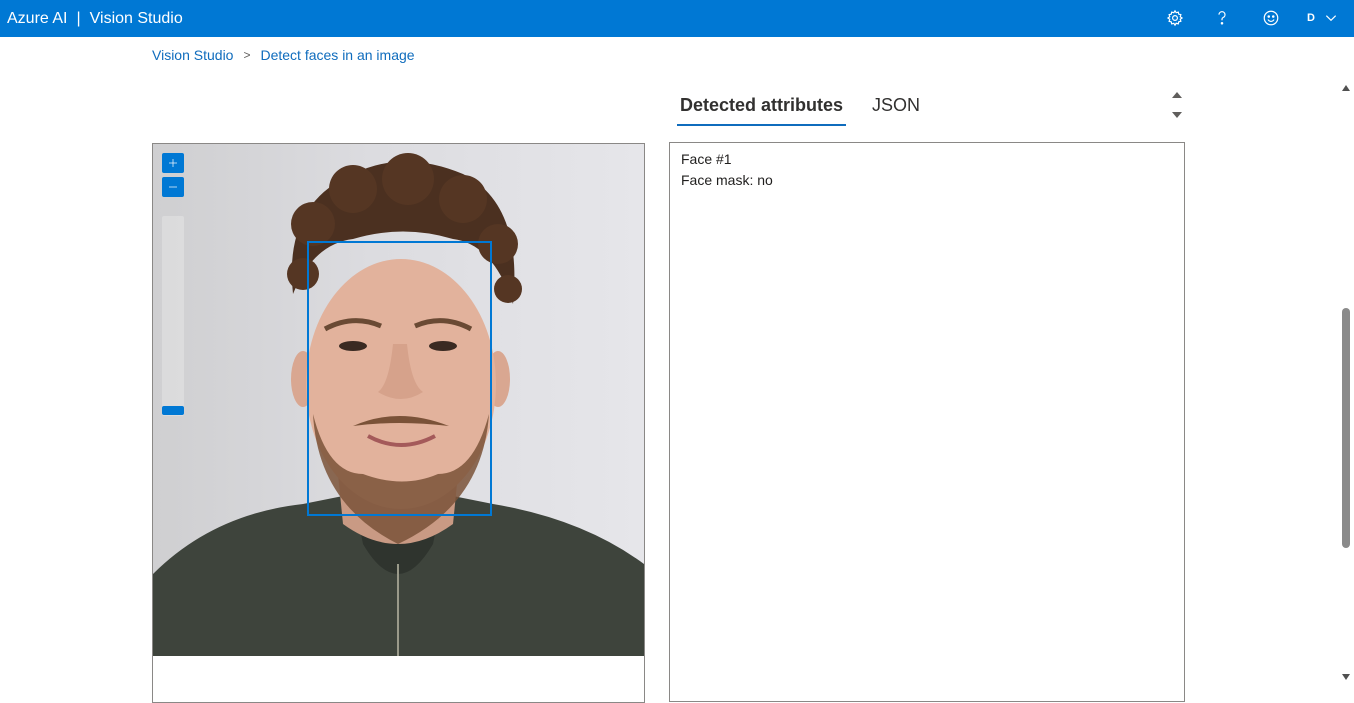 The image size is (1354, 703). Describe the element at coordinates (706, 159) in the screenshot. I see `face-title: Face #1` at that location.